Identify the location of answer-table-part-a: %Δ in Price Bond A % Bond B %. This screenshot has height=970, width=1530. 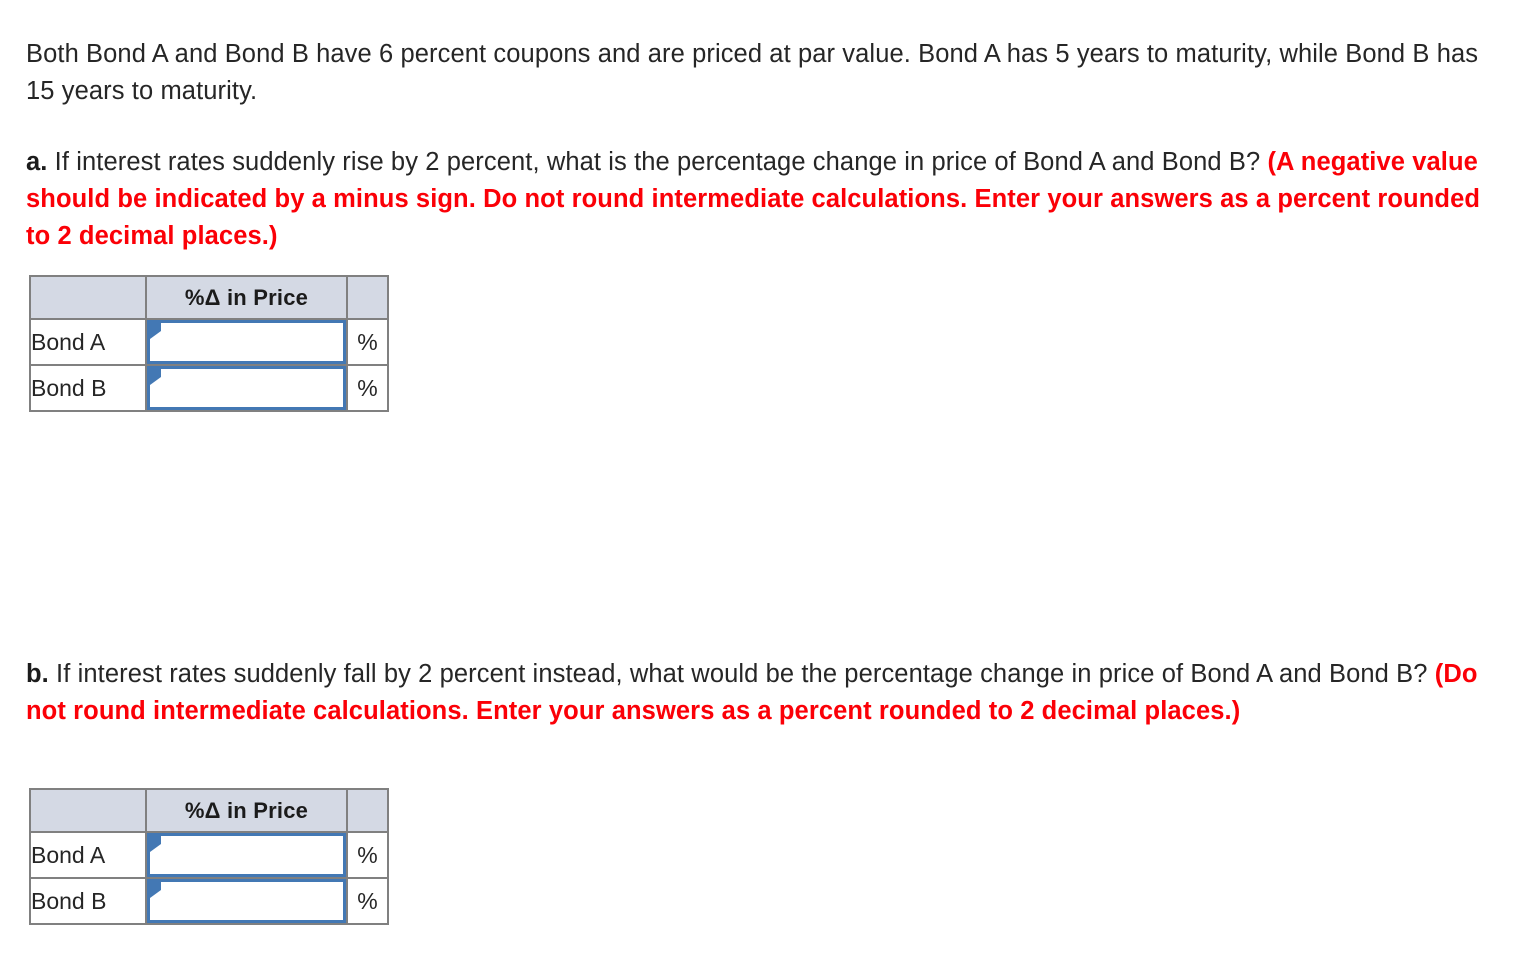
(209, 343).